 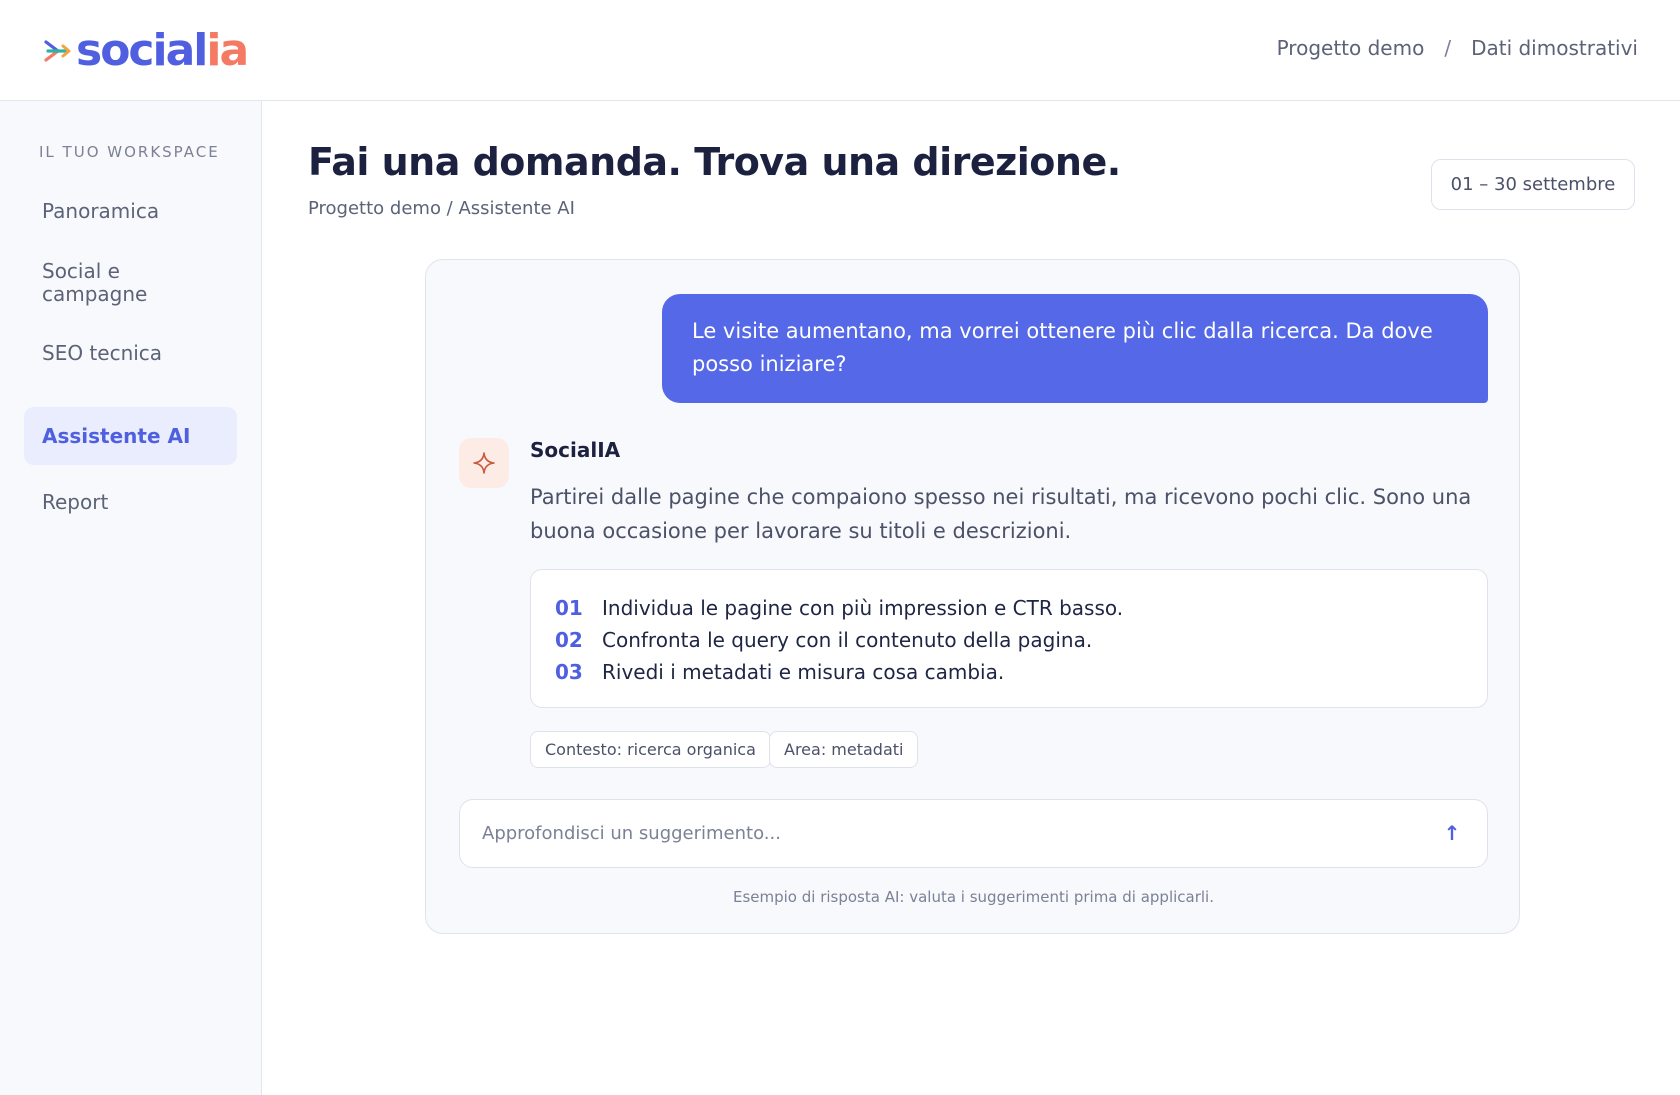 I want to click on page-title: Fai una domanda. Trova una direzione., so click(x=714, y=162).